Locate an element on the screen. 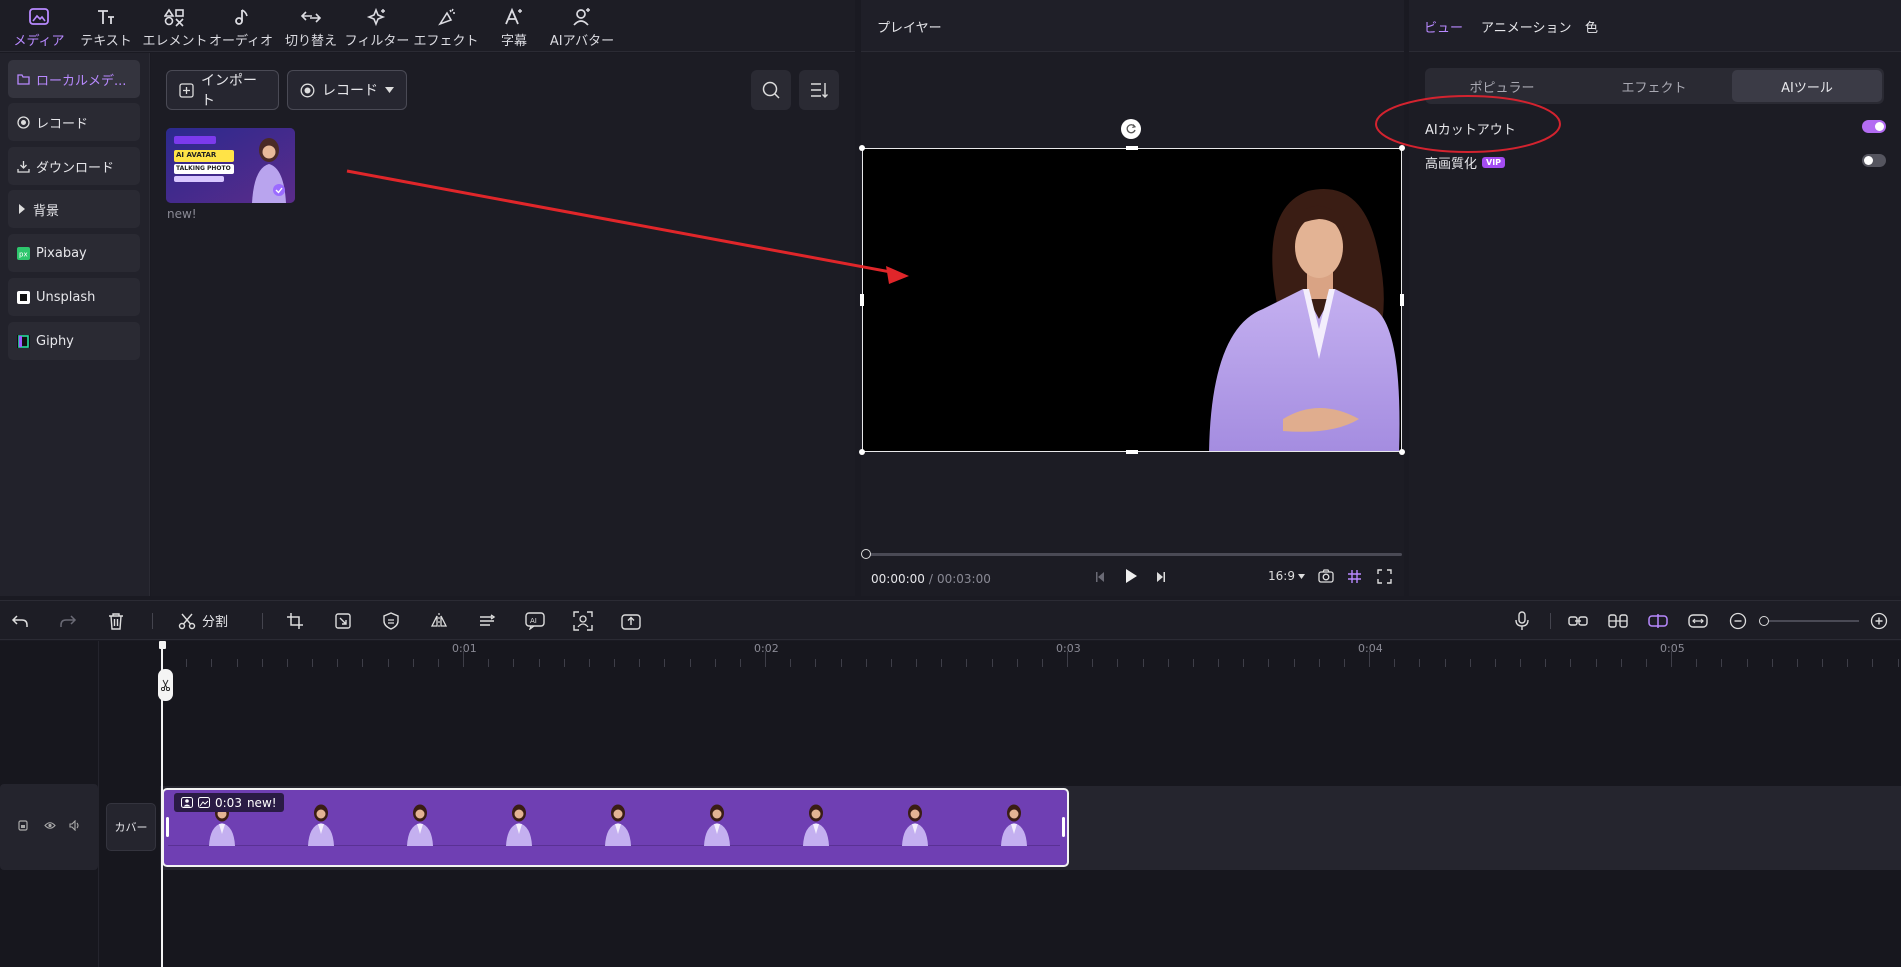 This screenshot has height=967, width=1901. media-asset-name: new! is located at coordinates (182, 214).